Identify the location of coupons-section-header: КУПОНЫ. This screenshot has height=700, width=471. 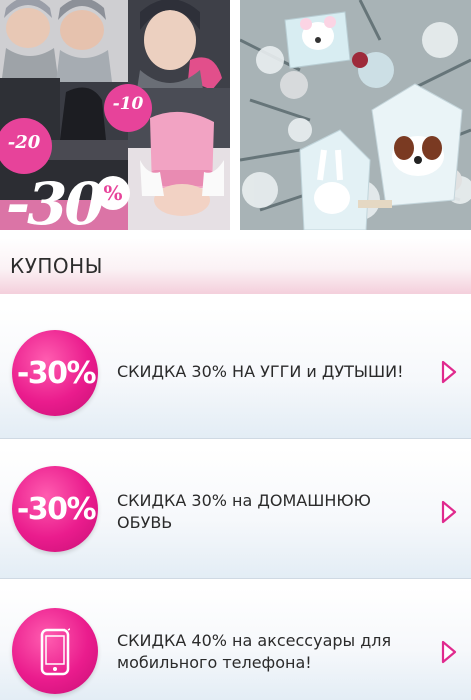
(235, 266).